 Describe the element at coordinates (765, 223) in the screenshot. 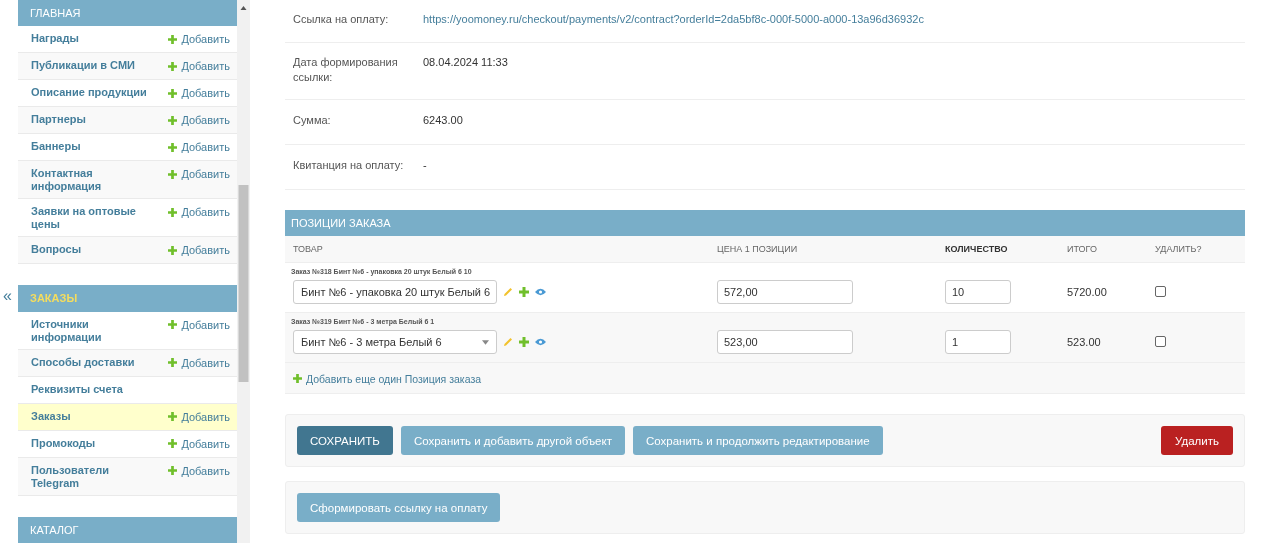

I see `section-header: ПОЗИЦИИ ЗАКАЗА` at that location.